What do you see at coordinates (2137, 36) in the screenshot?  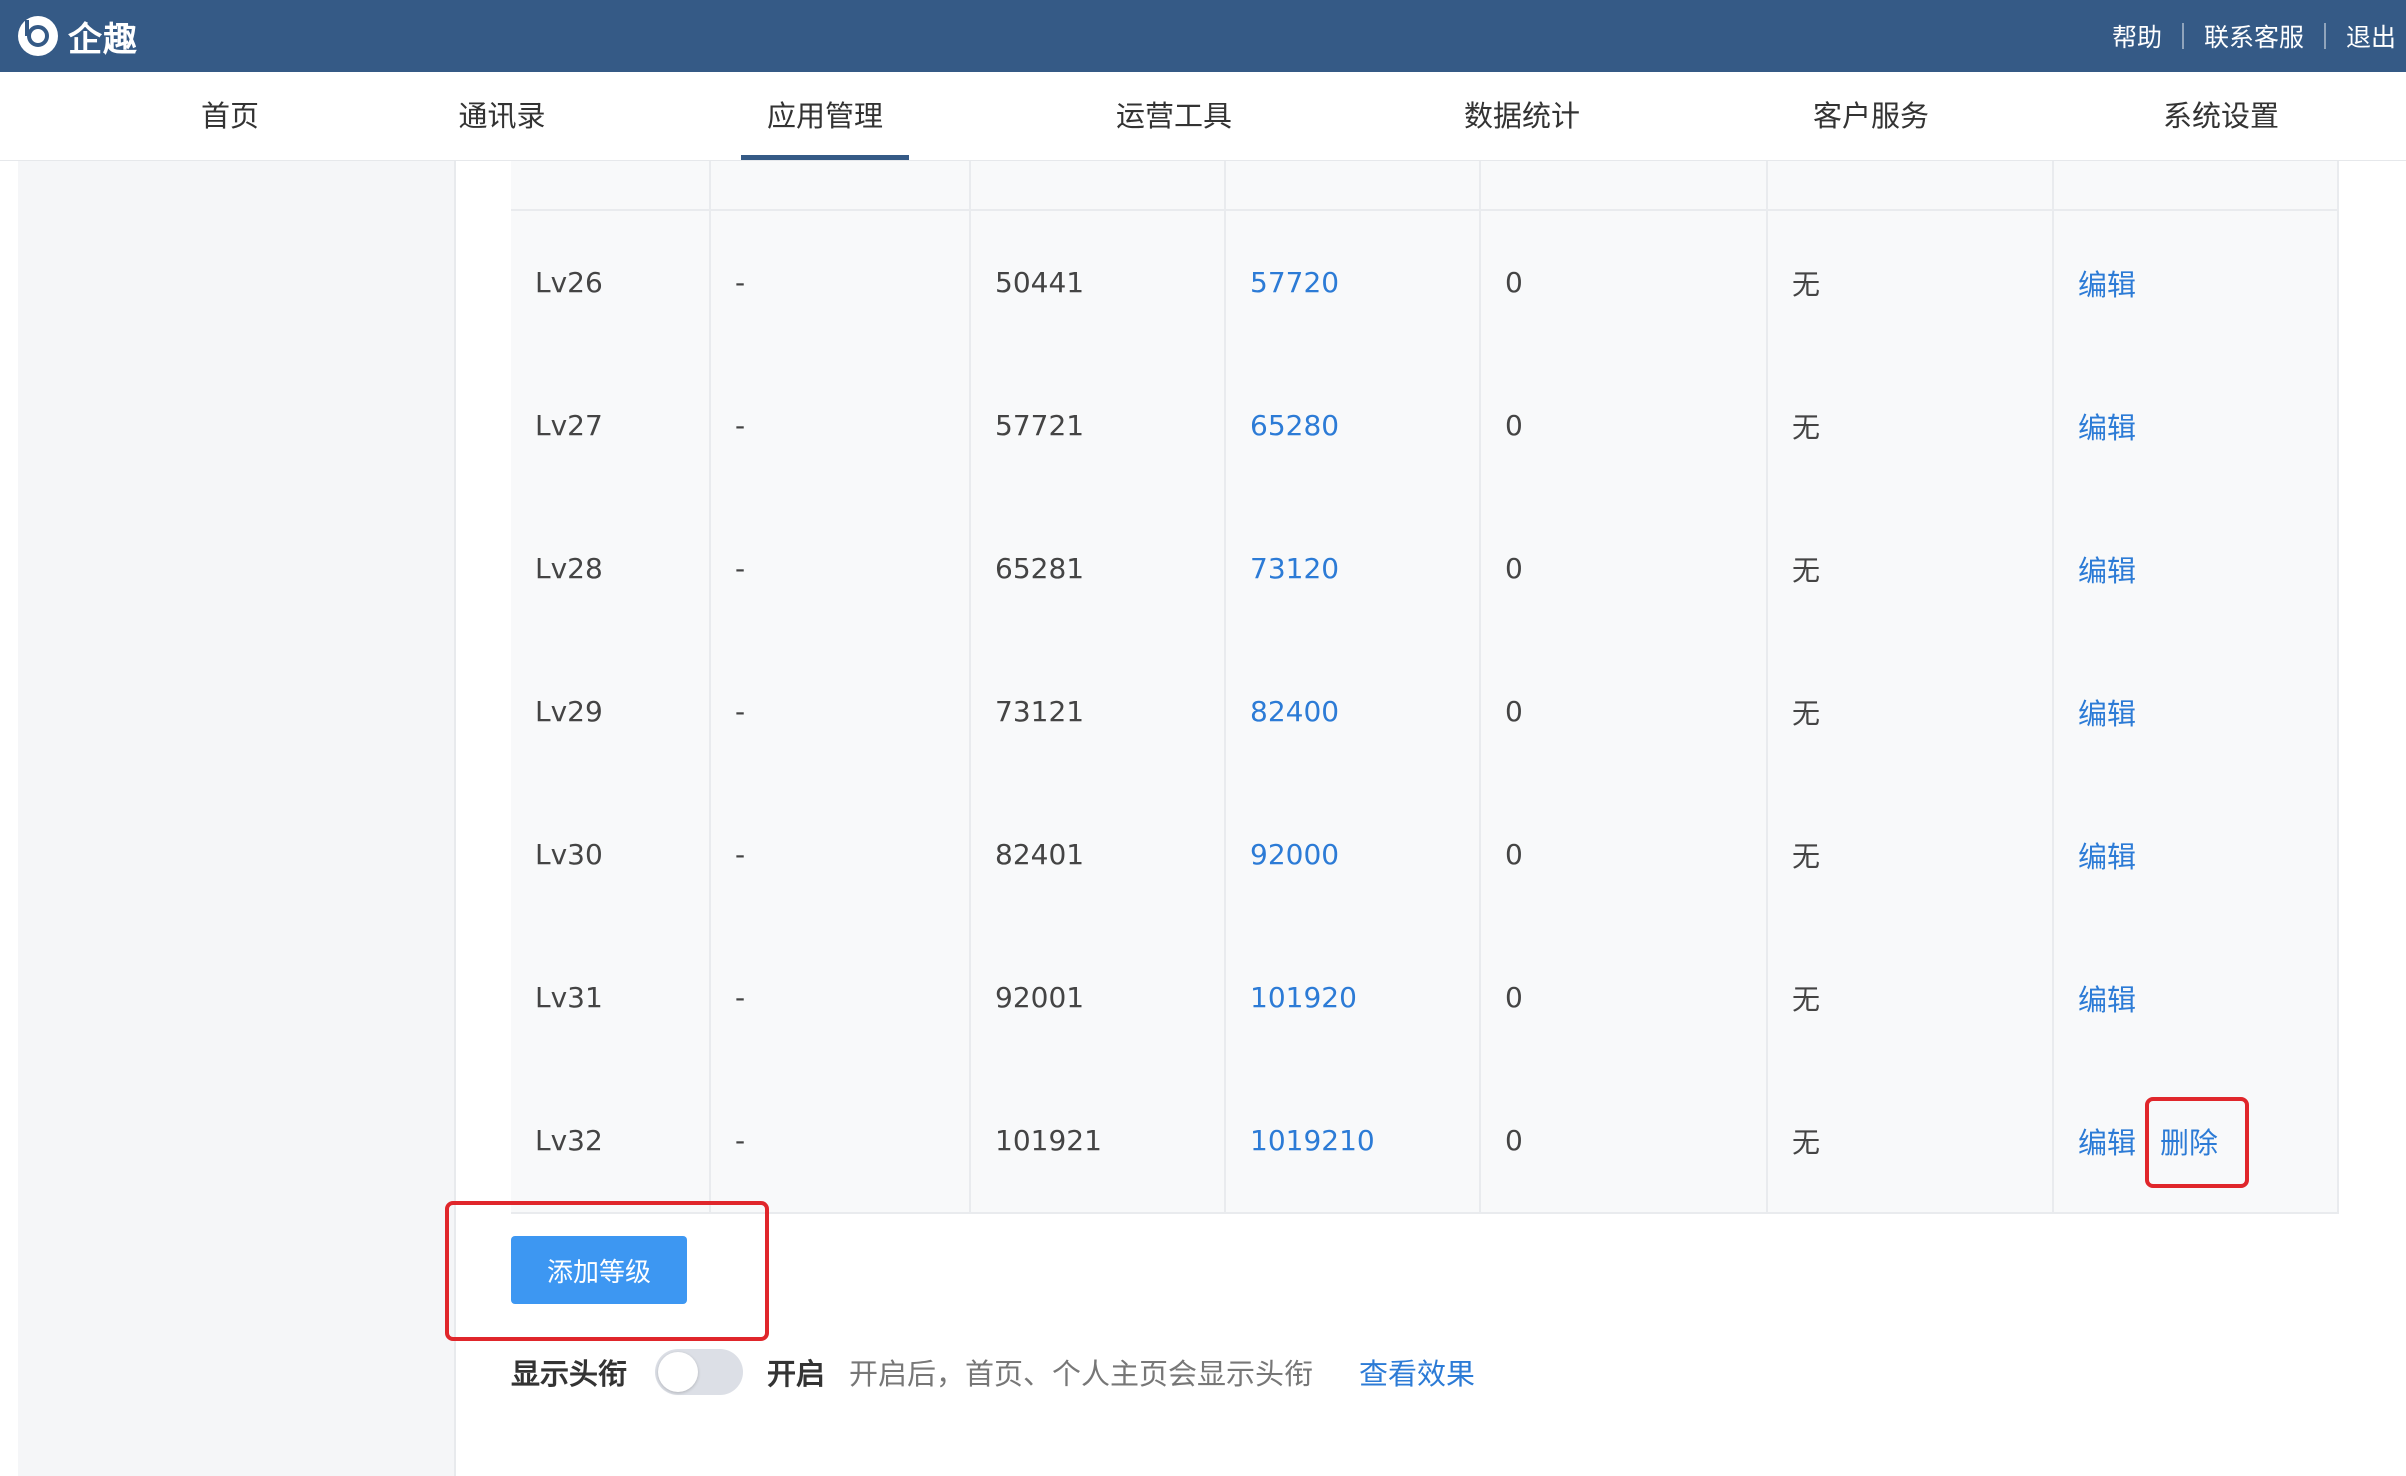 I see `help-link: 帮助` at bounding box center [2137, 36].